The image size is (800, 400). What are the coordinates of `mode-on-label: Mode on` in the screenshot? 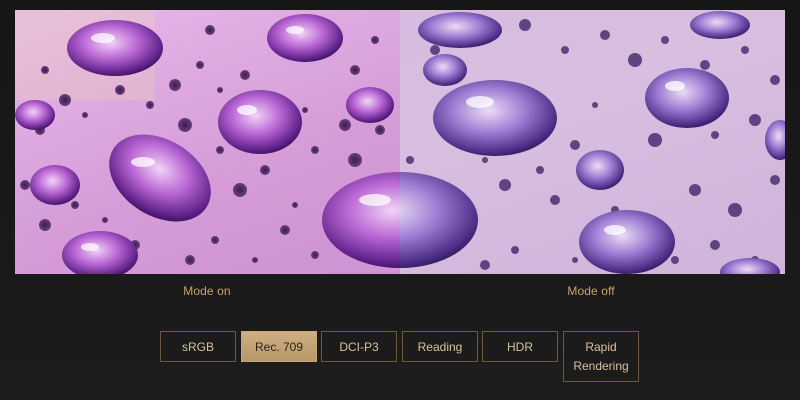 It's located at (207, 291).